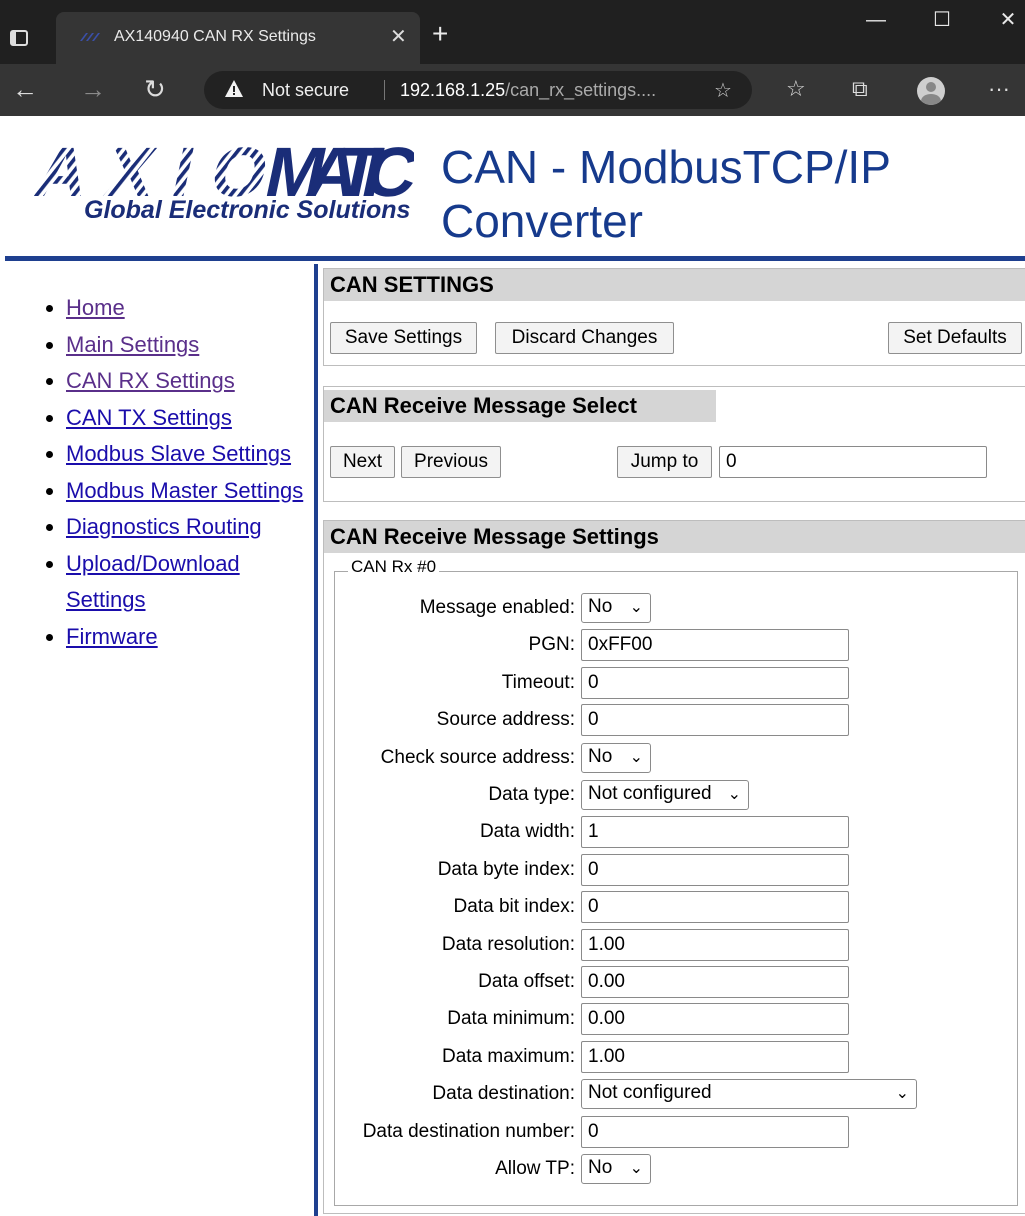  What do you see at coordinates (95, 307) in the screenshot?
I see `nav-link-home: Home` at bounding box center [95, 307].